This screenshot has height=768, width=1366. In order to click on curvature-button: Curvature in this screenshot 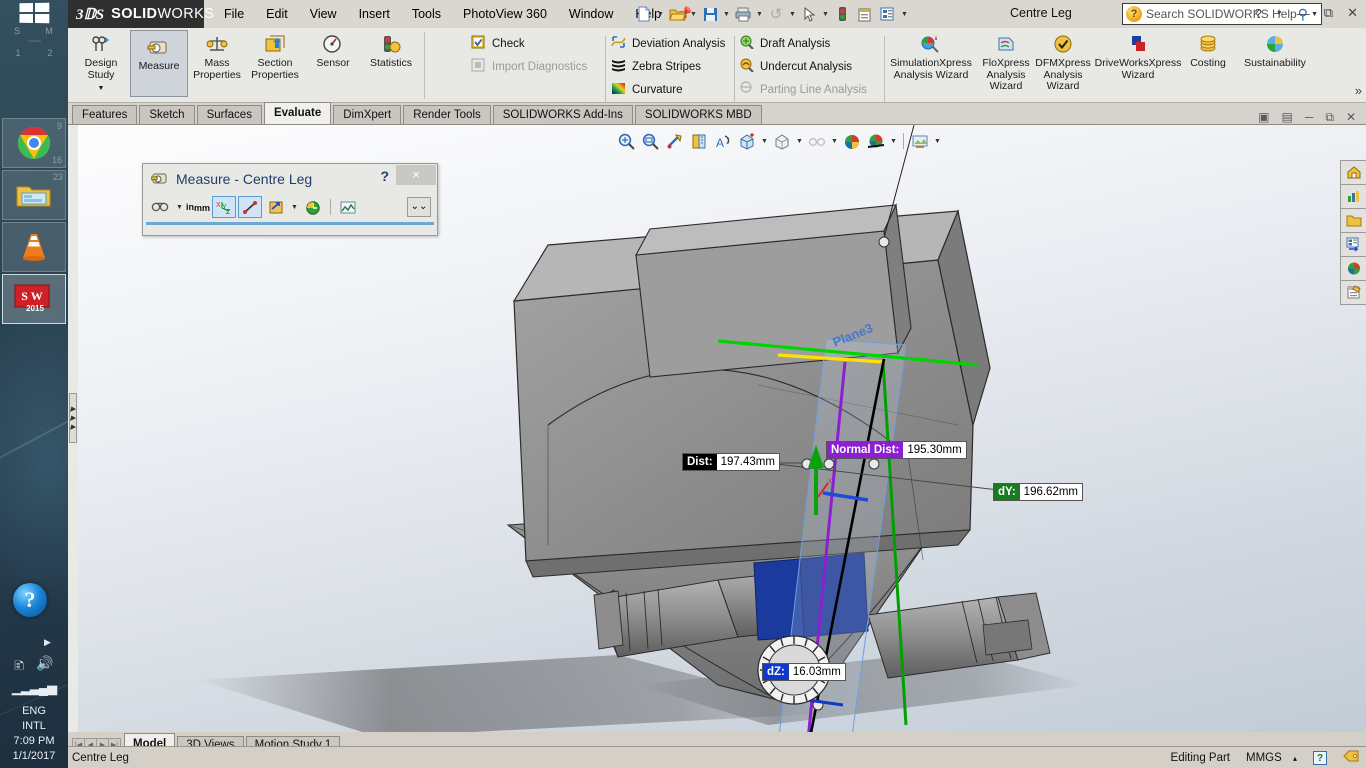, I will do `click(668, 89)`.